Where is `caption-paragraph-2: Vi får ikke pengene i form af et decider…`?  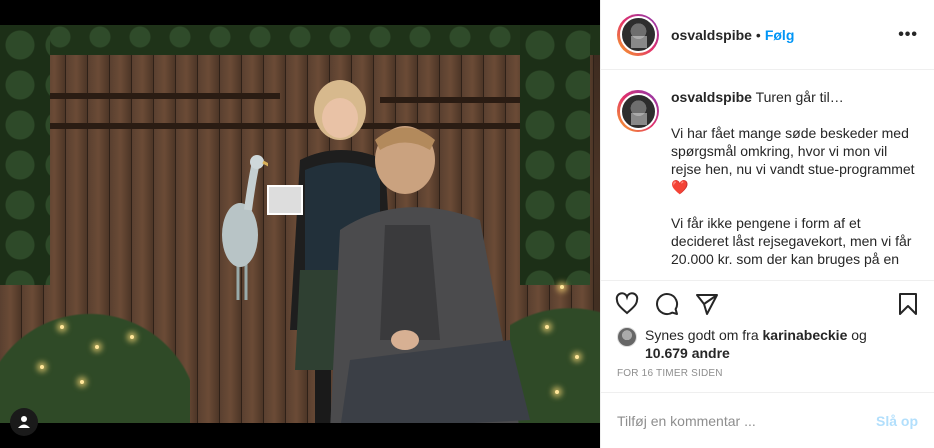
caption-paragraph-2: Vi får ikke pengene i form af et decider… is located at coordinates (791, 241).